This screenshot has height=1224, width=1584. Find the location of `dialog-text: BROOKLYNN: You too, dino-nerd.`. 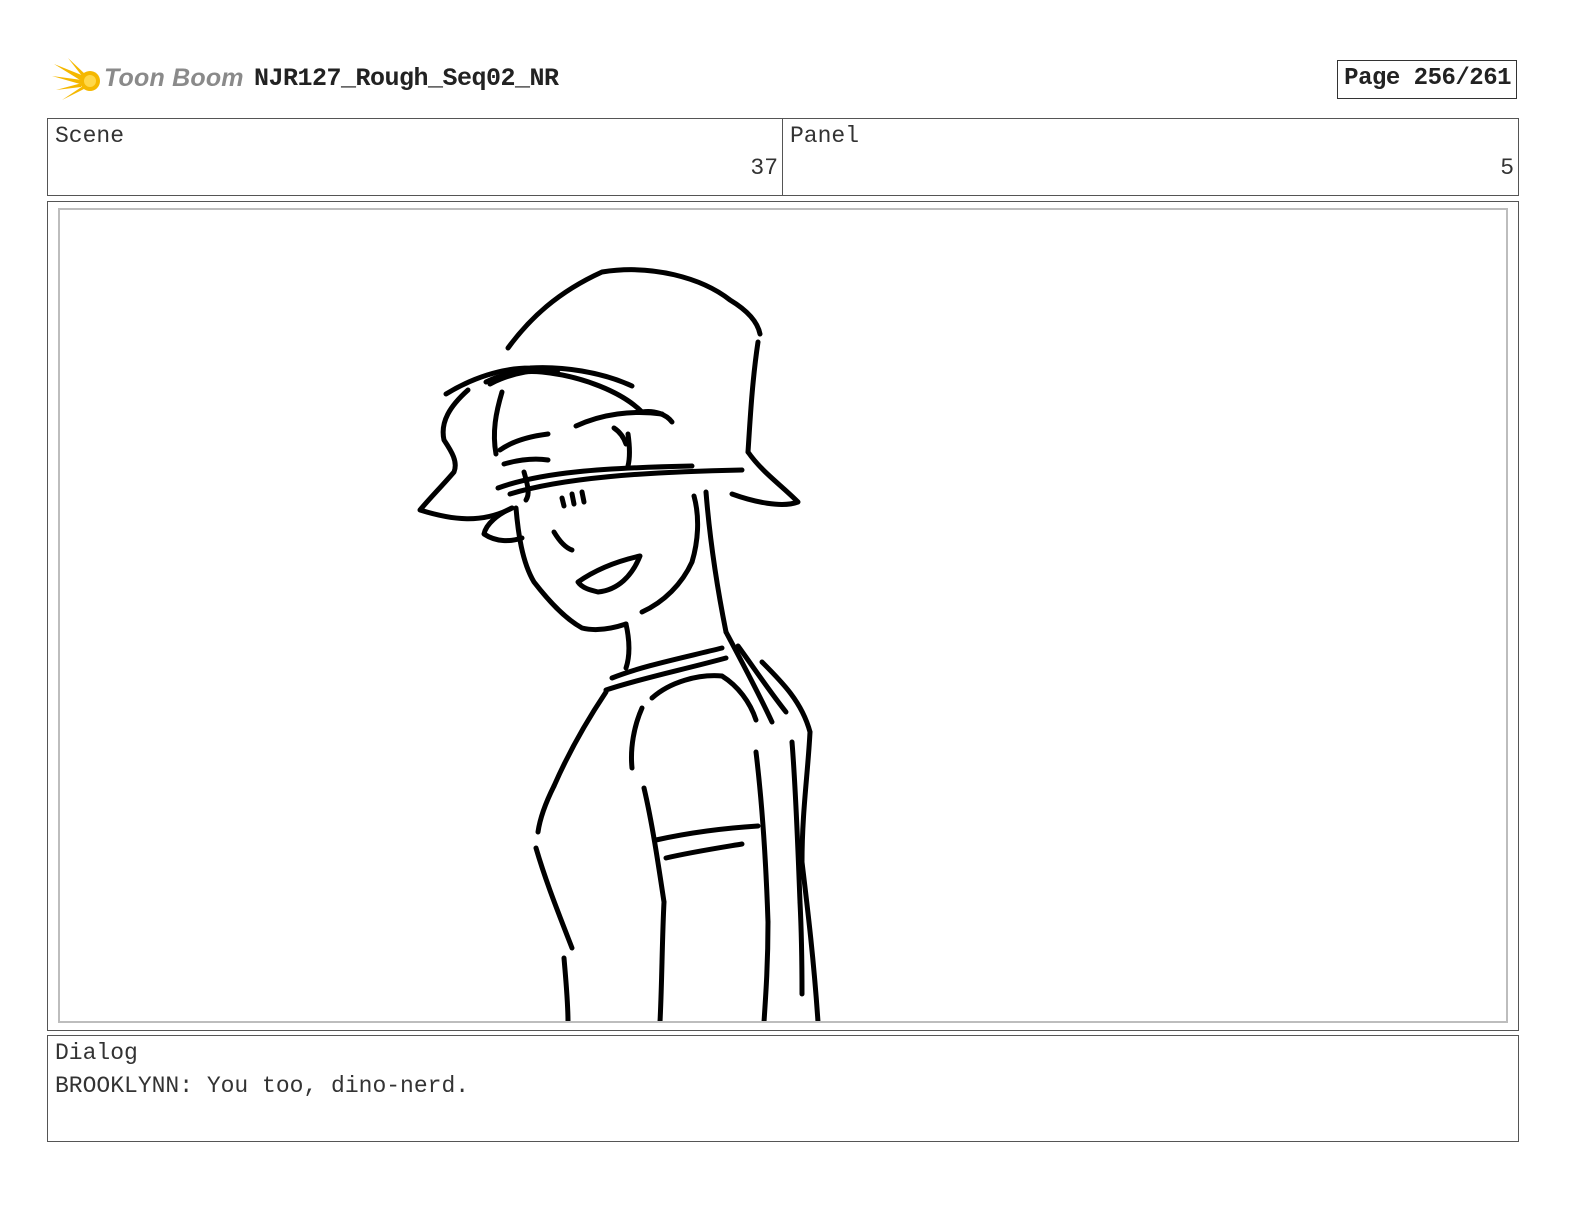

dialog-text: BROOKLYNN: You too, dino-nerd. is located at coordinates (262, 1086).